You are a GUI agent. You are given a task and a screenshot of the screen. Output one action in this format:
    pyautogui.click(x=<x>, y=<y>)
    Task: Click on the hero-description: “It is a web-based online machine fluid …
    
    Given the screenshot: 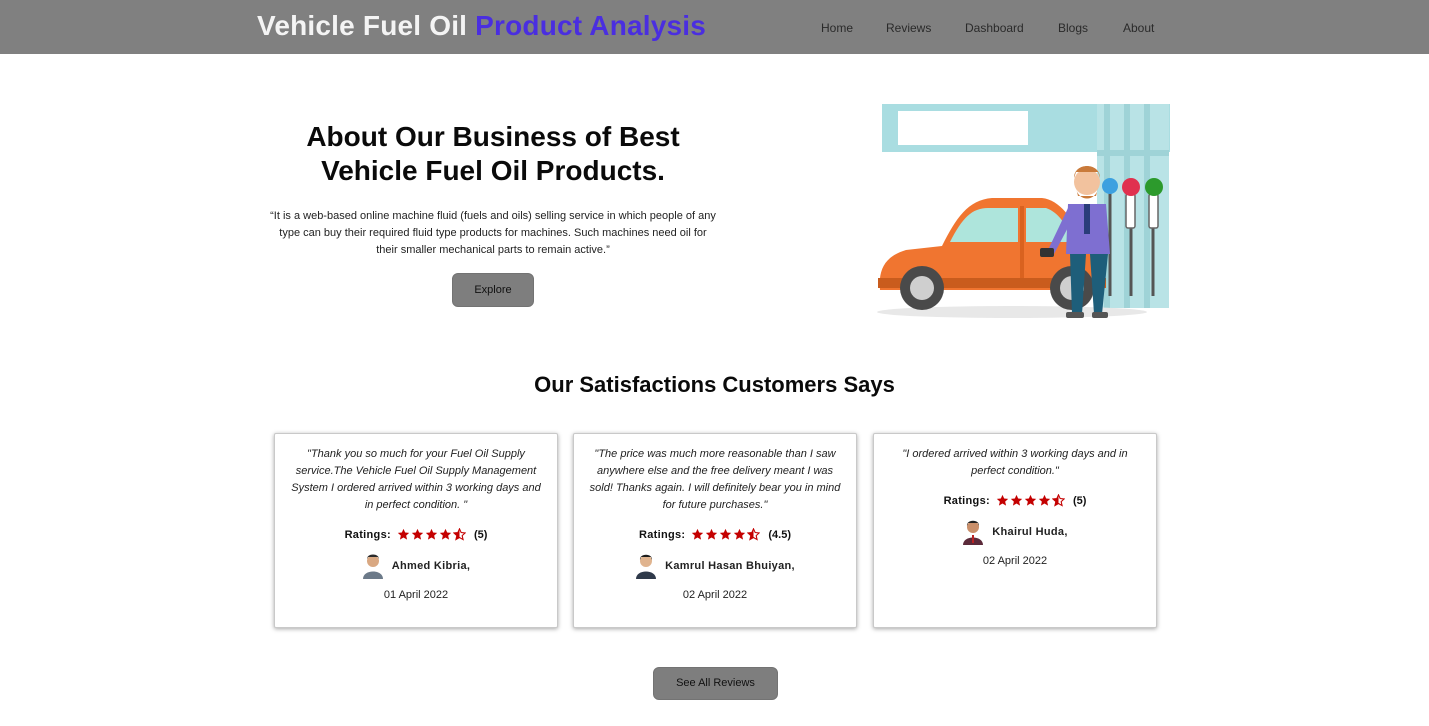 What is the action you would take?
    pyautogui.click(x=493, y=233)
    